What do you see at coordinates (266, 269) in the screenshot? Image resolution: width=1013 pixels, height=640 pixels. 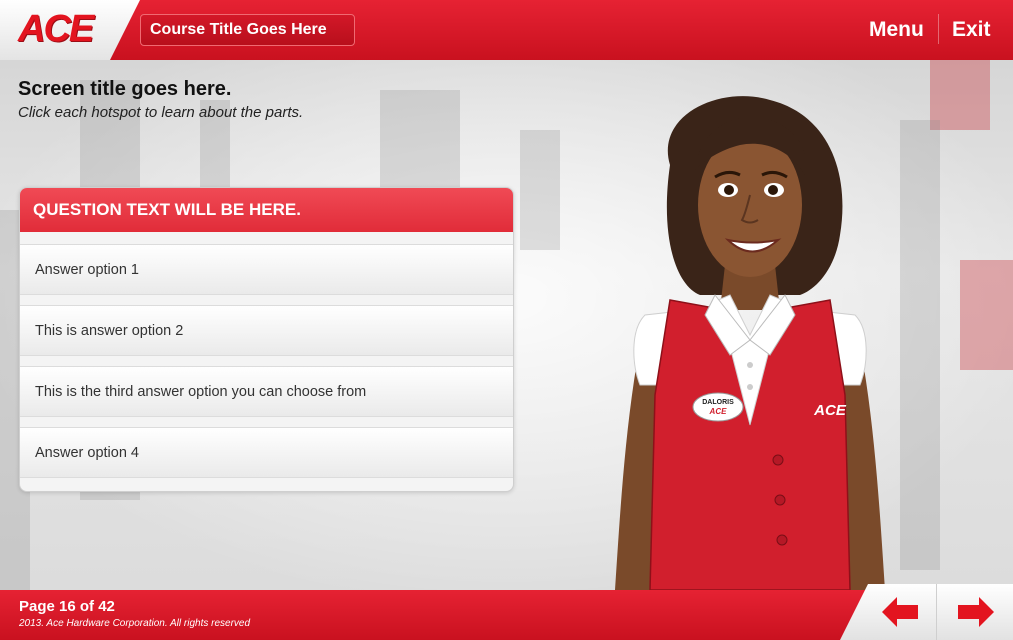 I see `answer-option-1: Answer option 1` at bounding box center [266, 269].